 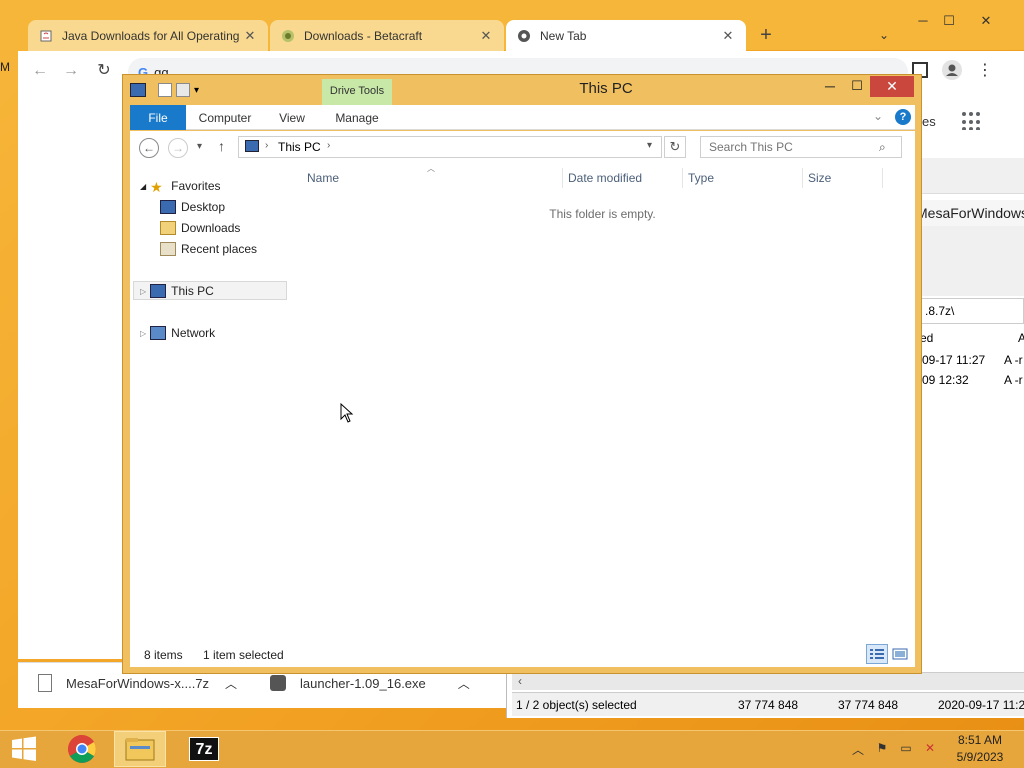 I want to click on help-icon: ?, so click(x=903, y=117).